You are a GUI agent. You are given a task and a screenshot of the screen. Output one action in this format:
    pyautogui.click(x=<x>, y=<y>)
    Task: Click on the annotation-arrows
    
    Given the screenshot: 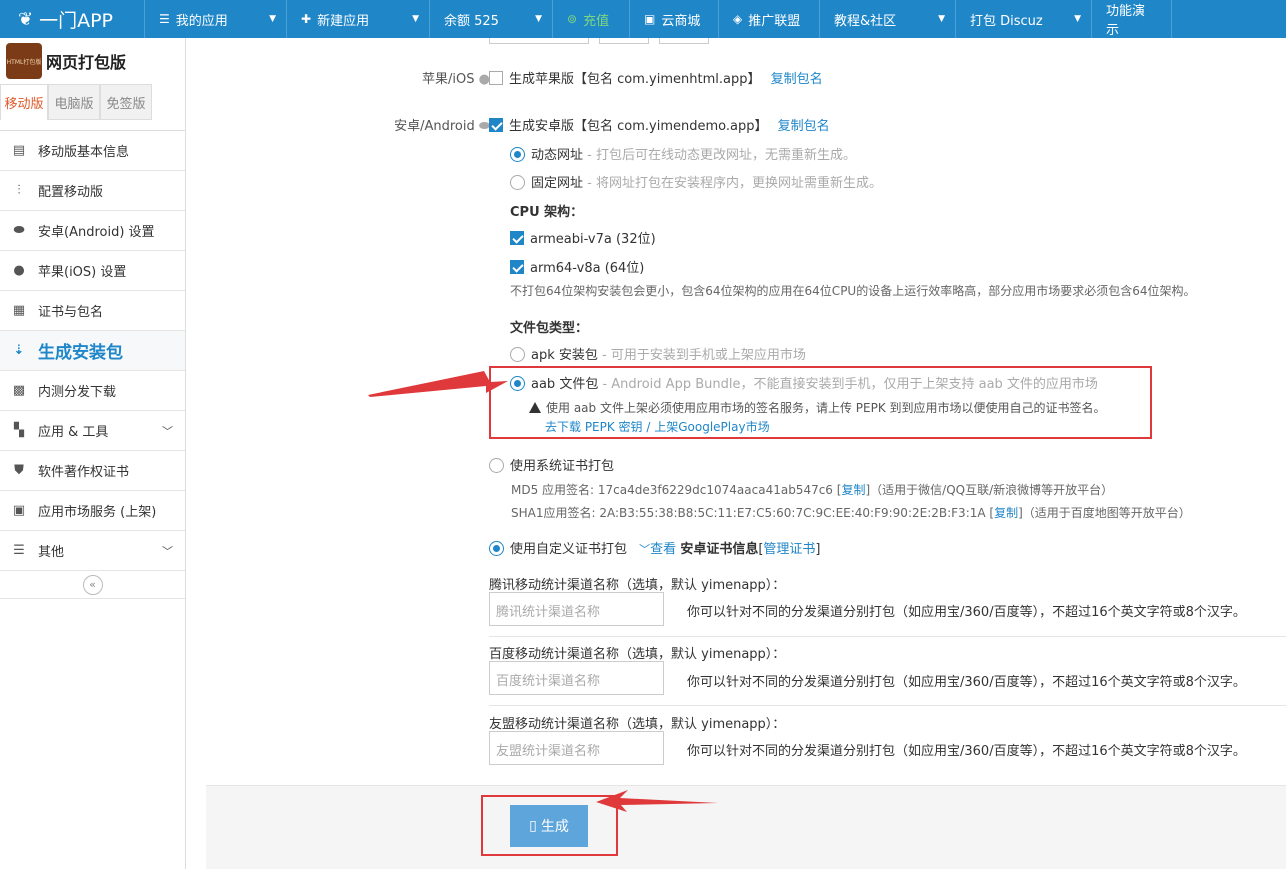 What is the action you would take?
    pyautogui.click(x=543, y=591)
    